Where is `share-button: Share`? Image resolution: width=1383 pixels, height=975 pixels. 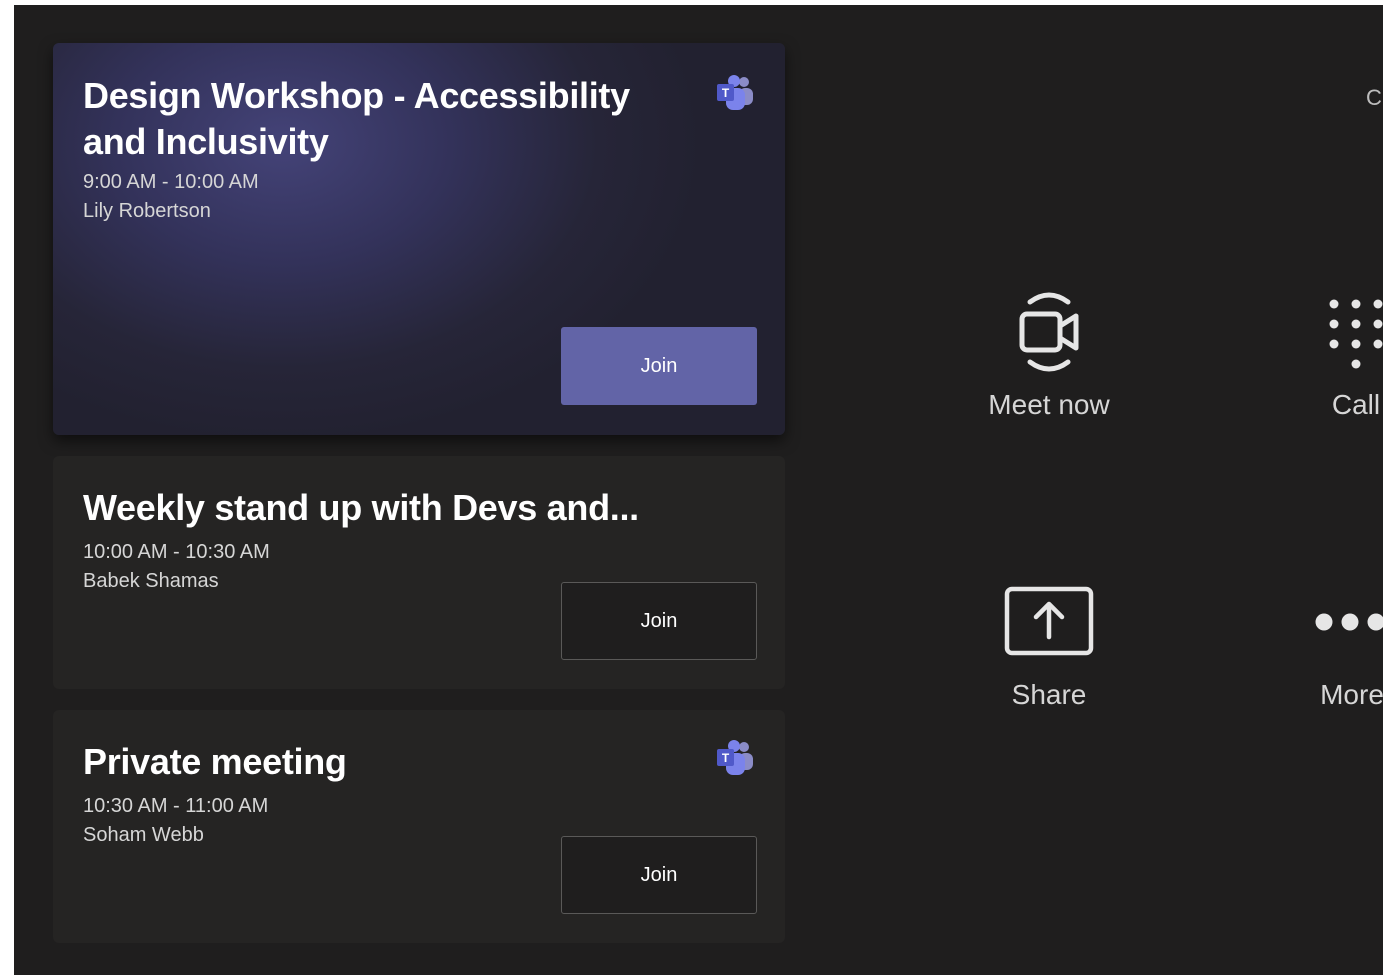
share-button: Share is located at coordinates (1049, 650).